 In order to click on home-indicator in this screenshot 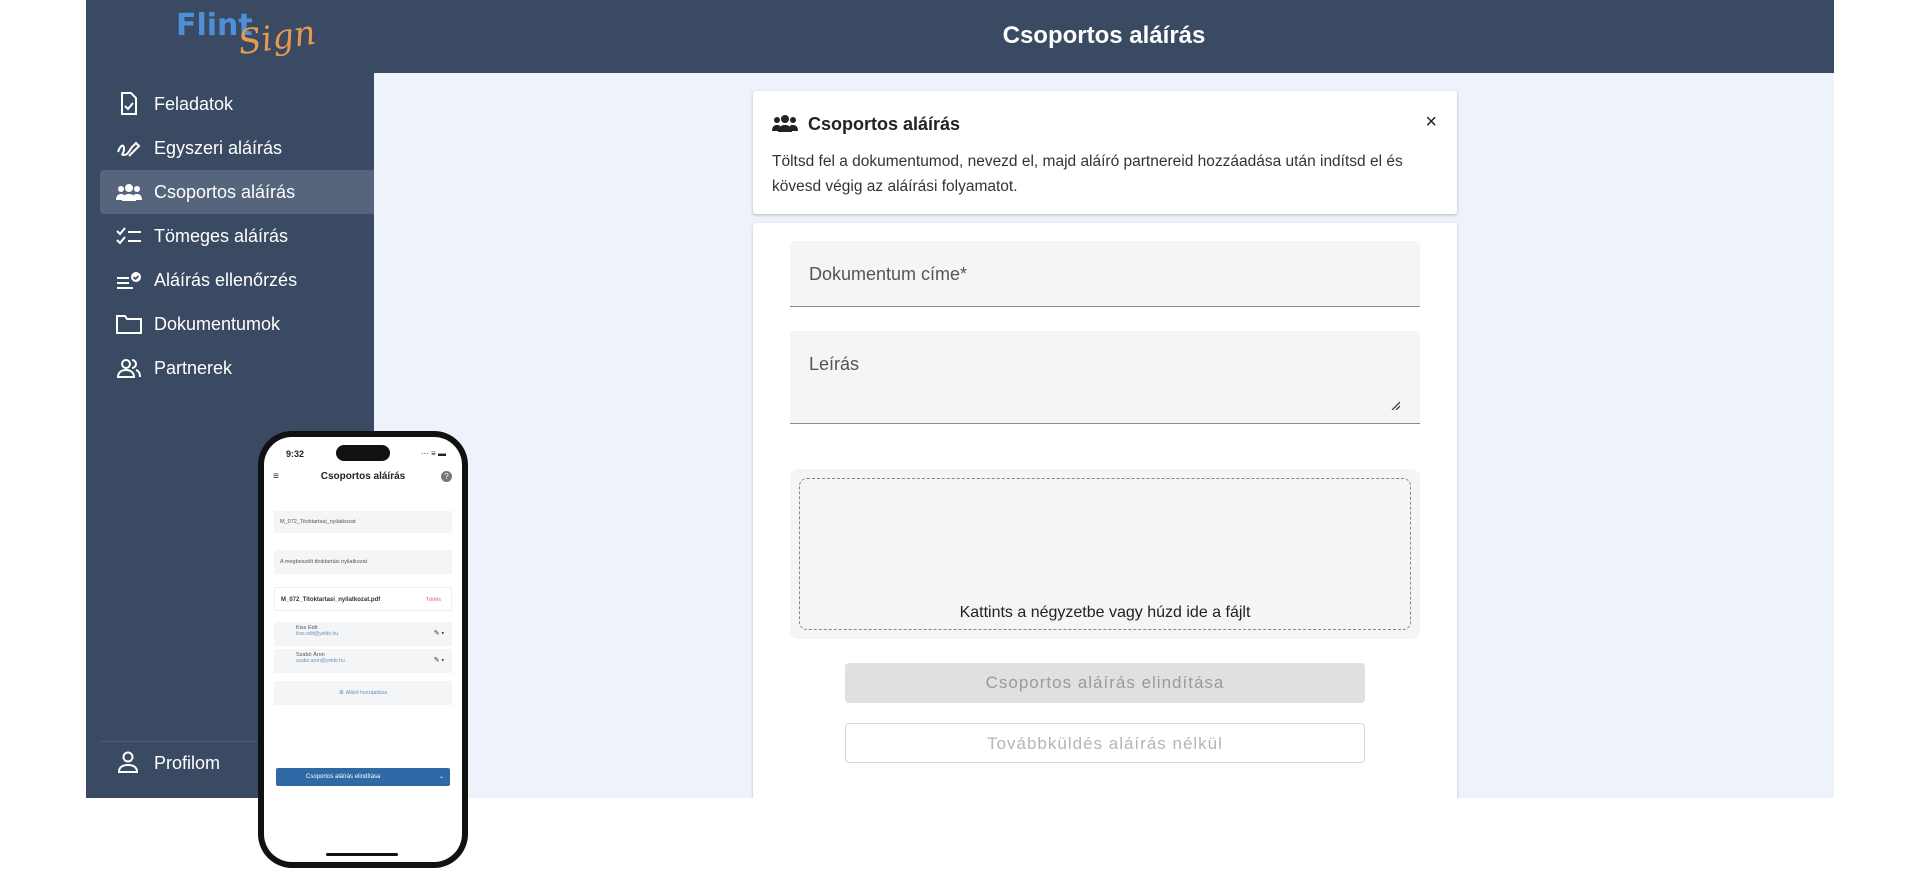, I will do `click(362, 854)`.